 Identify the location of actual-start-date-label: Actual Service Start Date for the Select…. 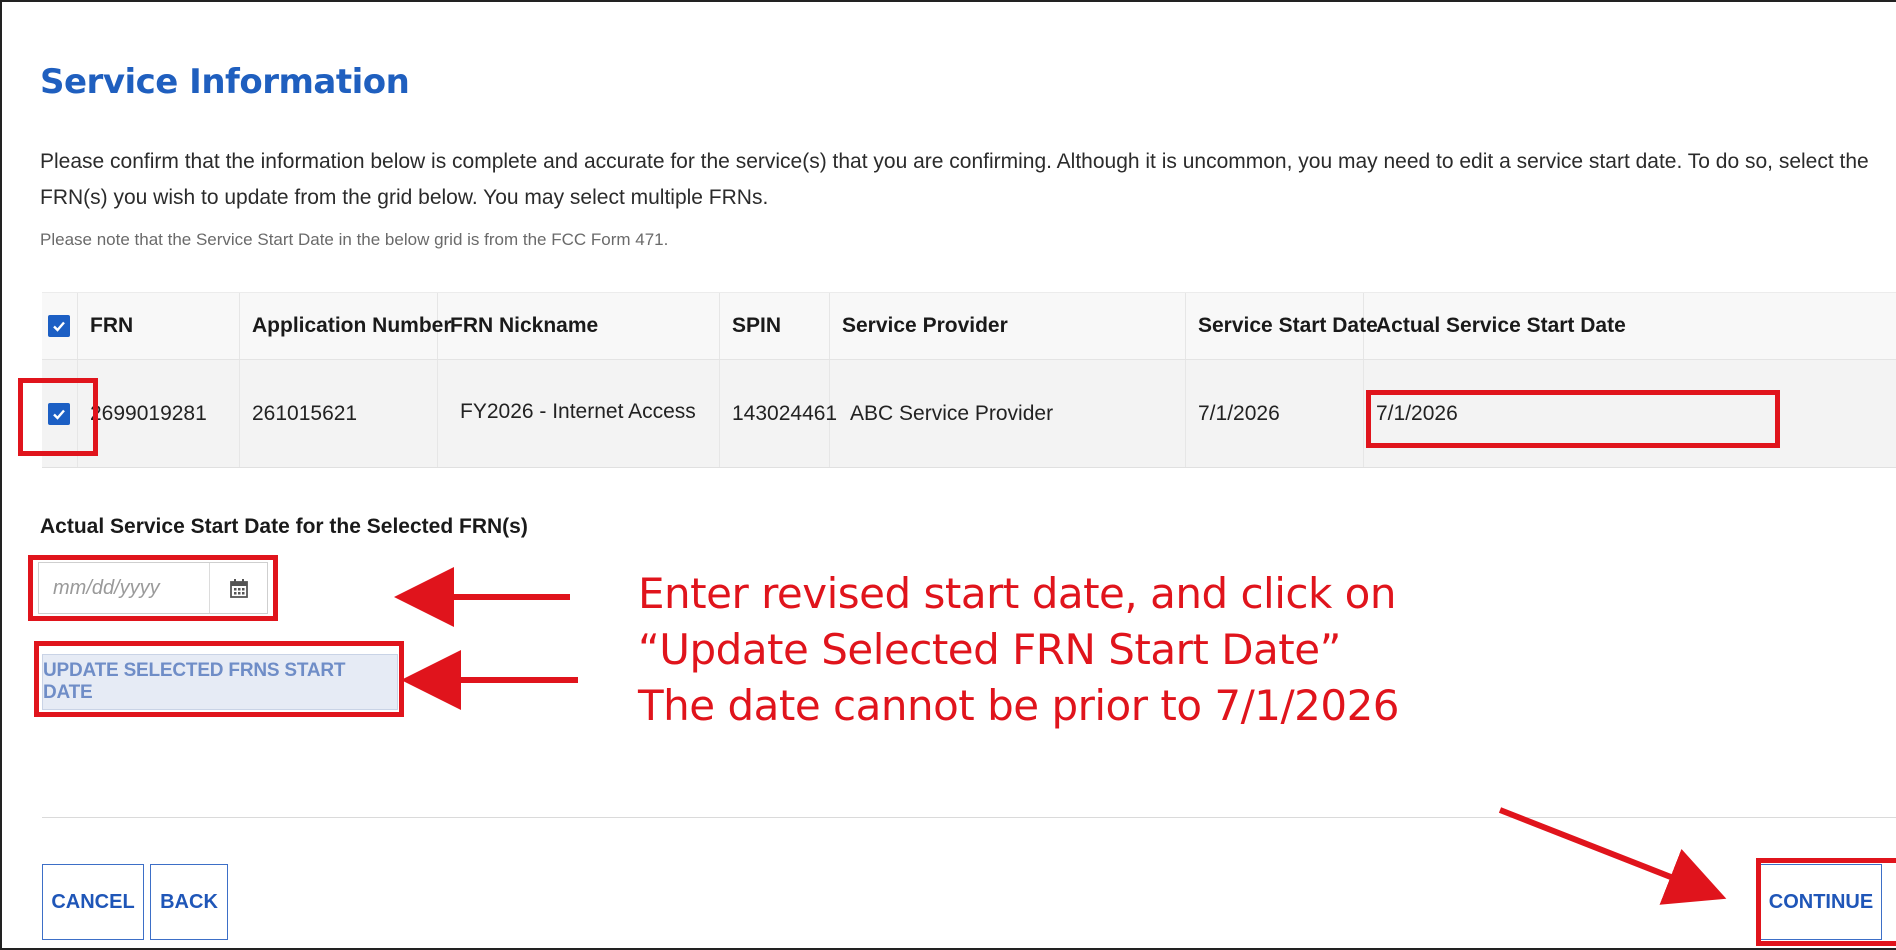
(284, 526).